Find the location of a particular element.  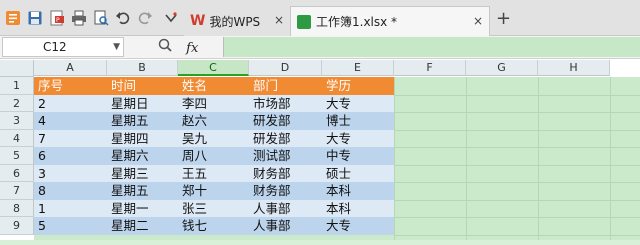

chevron-down-icon: ▼ is located at coordinates (116, 47).